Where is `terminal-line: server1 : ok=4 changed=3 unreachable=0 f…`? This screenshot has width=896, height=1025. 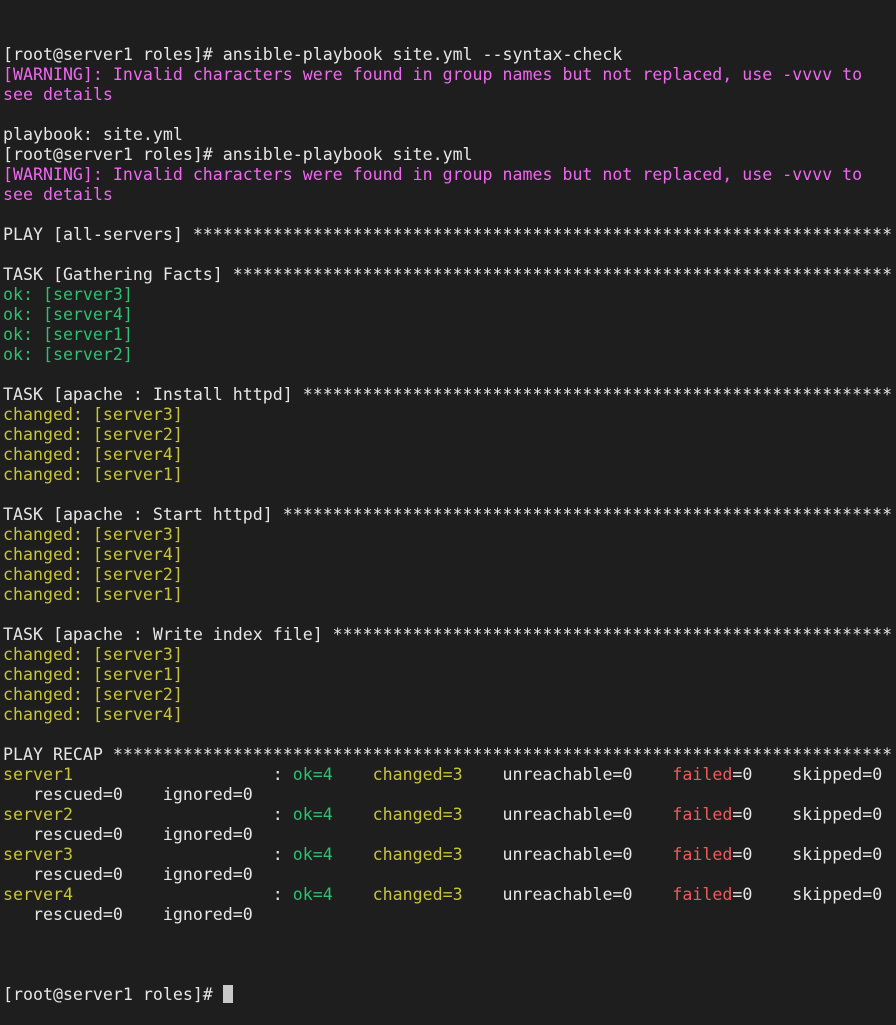 terminal-line: server1 : ok=4 changed=3 unreachable=0 f… is located at coordinates (449, 775).